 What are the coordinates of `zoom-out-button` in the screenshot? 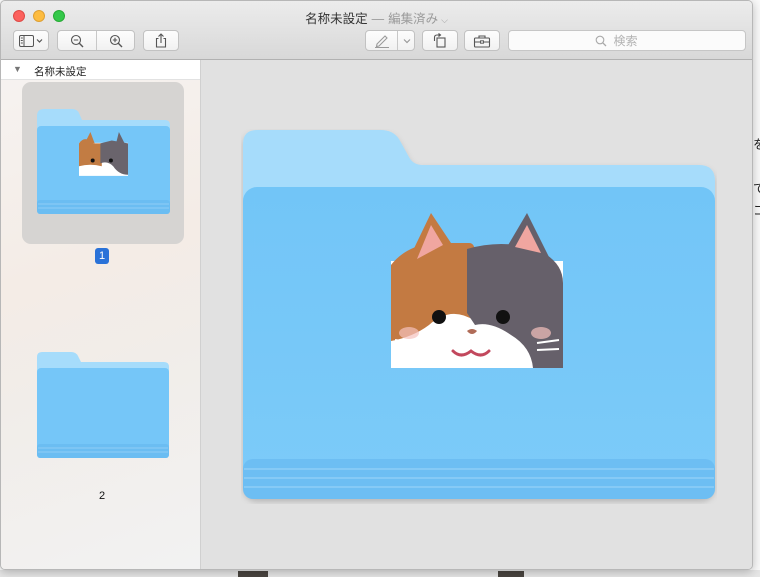 It's located at (77, 40).